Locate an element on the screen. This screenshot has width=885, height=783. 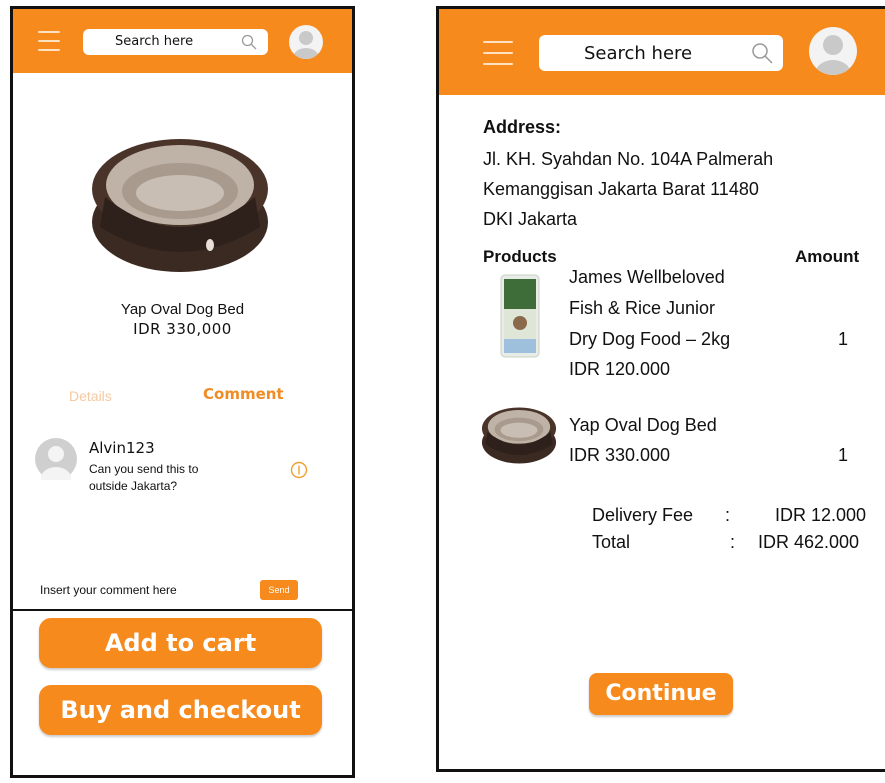
total-value: IDR 462.000 is located at coordinates (809, 542).